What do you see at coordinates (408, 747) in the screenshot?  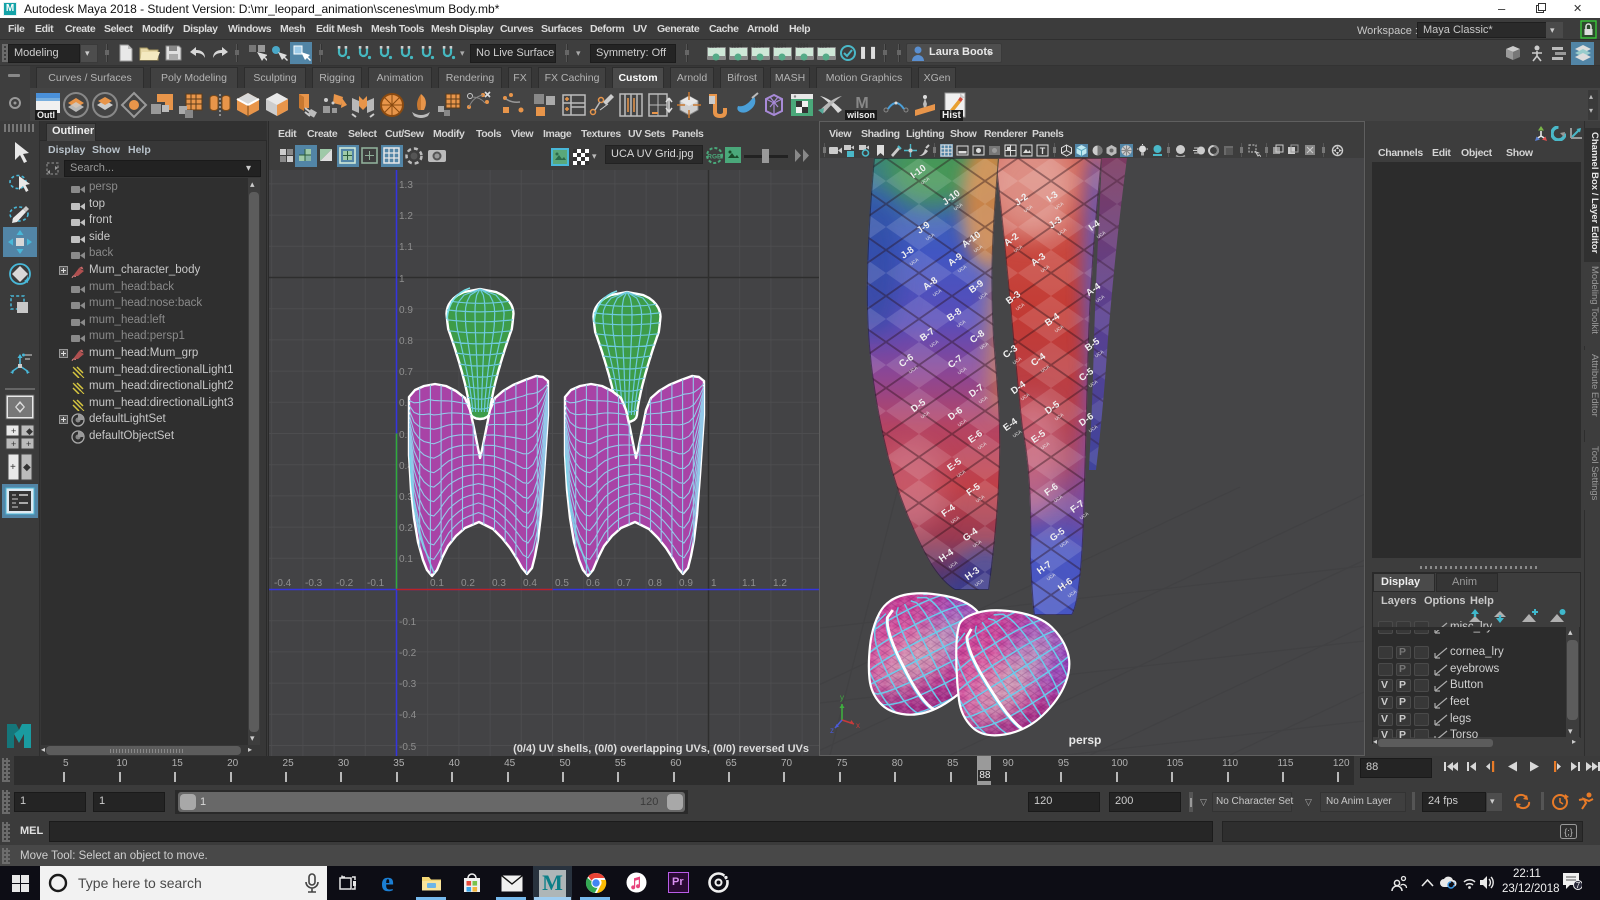 I see `svg-text: -0.5` at bounding box center [408, 747].